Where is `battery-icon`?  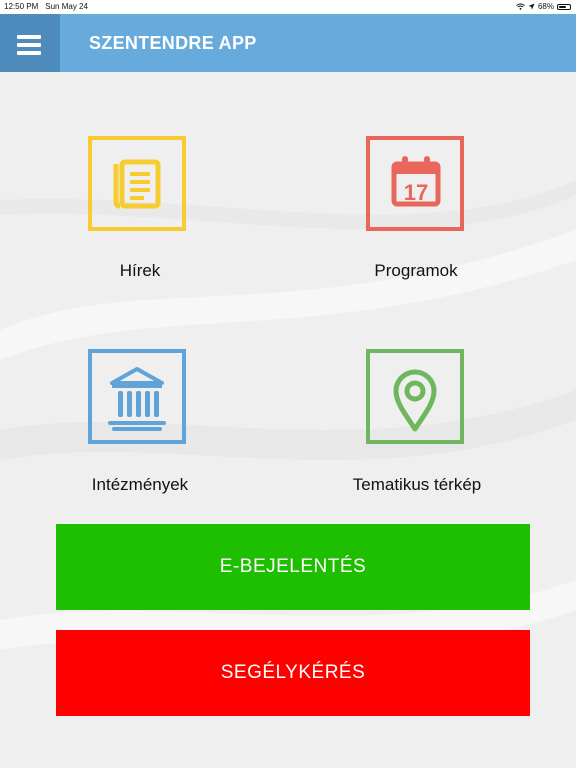
battery-icon is located at coordinates (564, 6).